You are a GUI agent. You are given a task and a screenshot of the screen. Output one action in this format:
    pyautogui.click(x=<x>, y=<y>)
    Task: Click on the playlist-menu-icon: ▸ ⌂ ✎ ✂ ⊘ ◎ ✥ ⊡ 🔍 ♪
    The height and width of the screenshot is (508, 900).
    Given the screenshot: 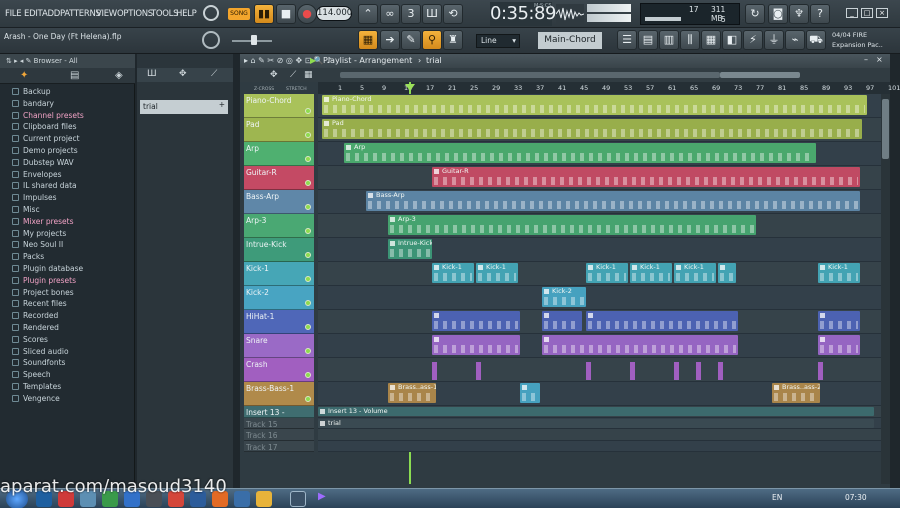 What is the action you would take?
    pyautogui.click(x=288, y=60)
    